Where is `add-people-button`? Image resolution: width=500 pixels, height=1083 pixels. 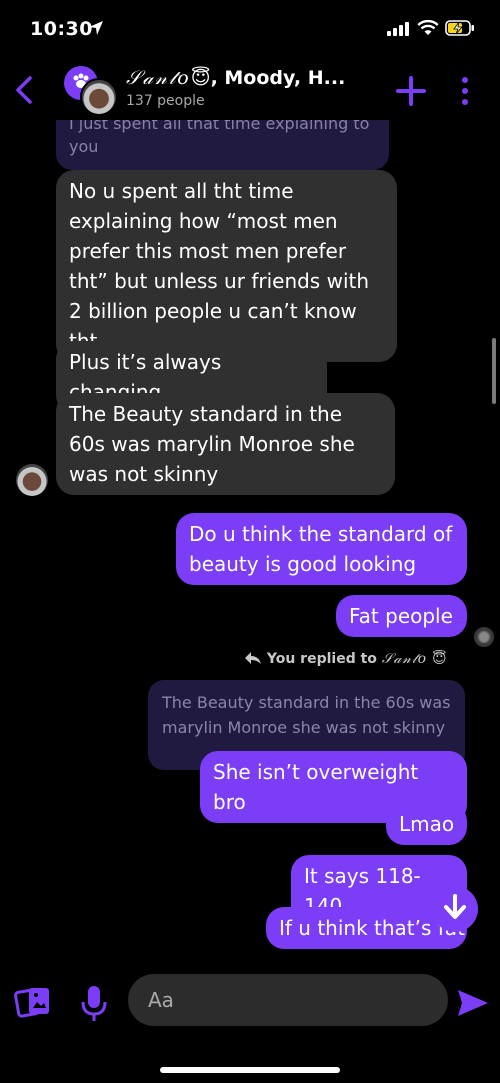 add-people-button is located at coordinates (411, 91).